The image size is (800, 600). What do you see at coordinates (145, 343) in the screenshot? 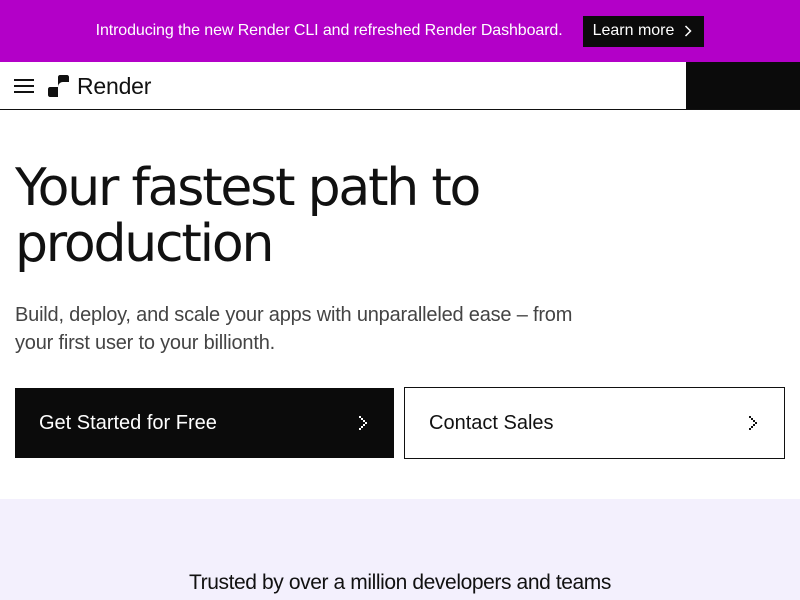
I see `hero-subtitle-line-2: your first user to your billionth.` at bounding box center [145, 343].